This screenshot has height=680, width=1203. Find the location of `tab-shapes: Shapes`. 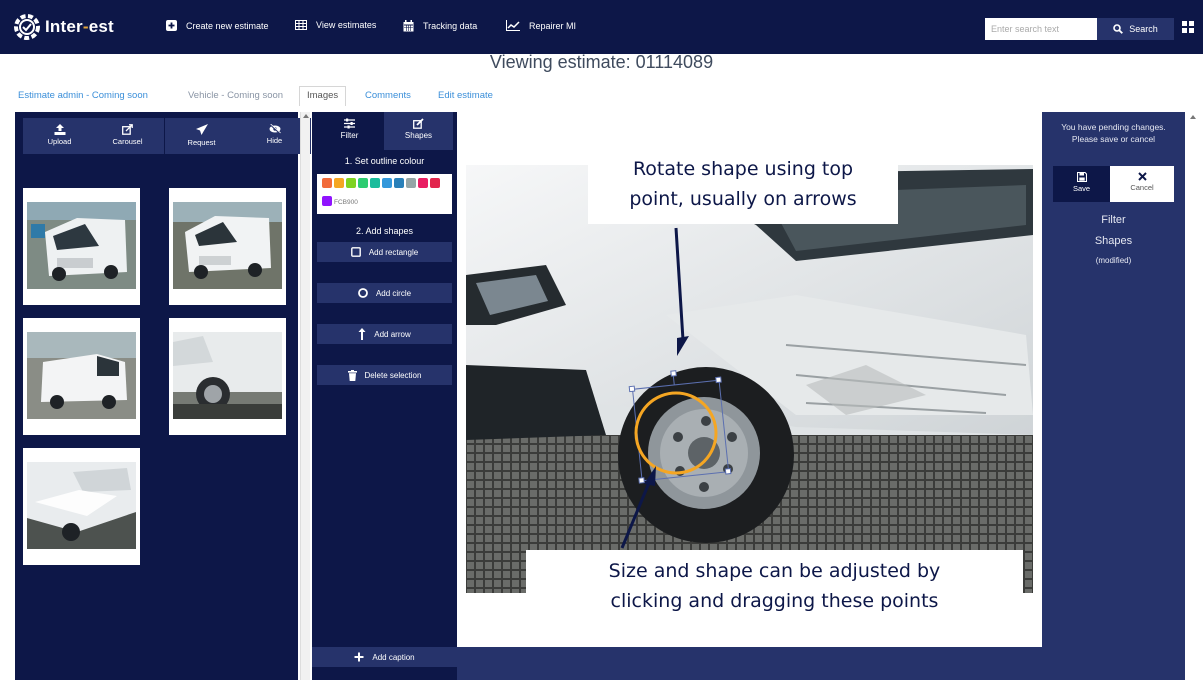

tab-shapes: Shapes is located at coordinates (418, 131).